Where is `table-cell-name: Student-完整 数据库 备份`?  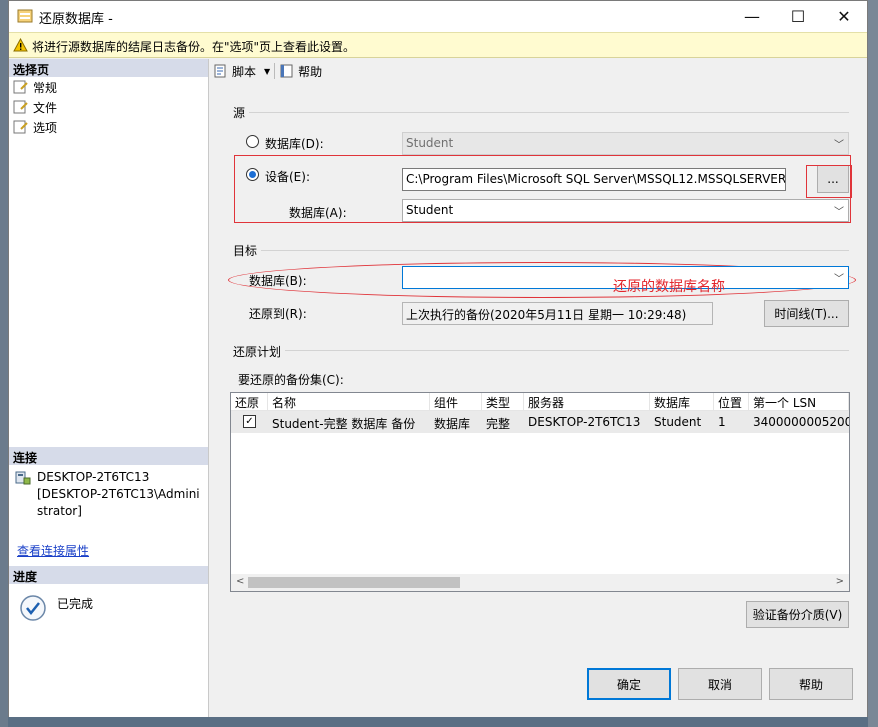 table-cell-name: Student-完整 数据库 备份 is located at coordinates (349, 422).